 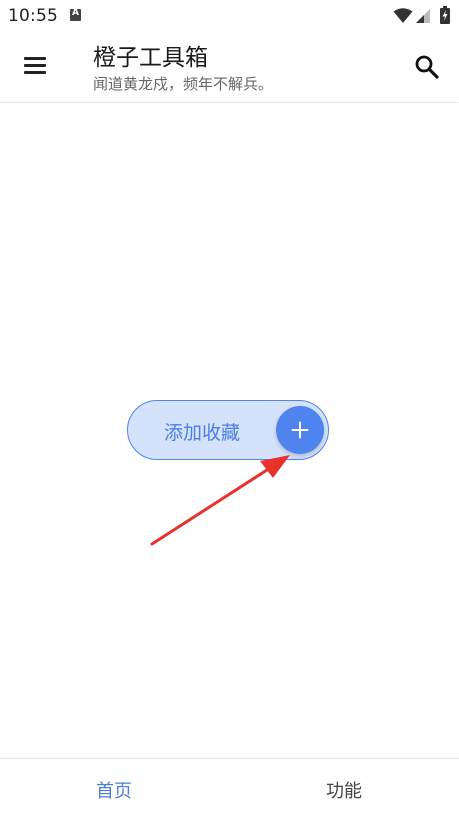 I want to click on a-badge-icon: A, so click(x=75, y=14).